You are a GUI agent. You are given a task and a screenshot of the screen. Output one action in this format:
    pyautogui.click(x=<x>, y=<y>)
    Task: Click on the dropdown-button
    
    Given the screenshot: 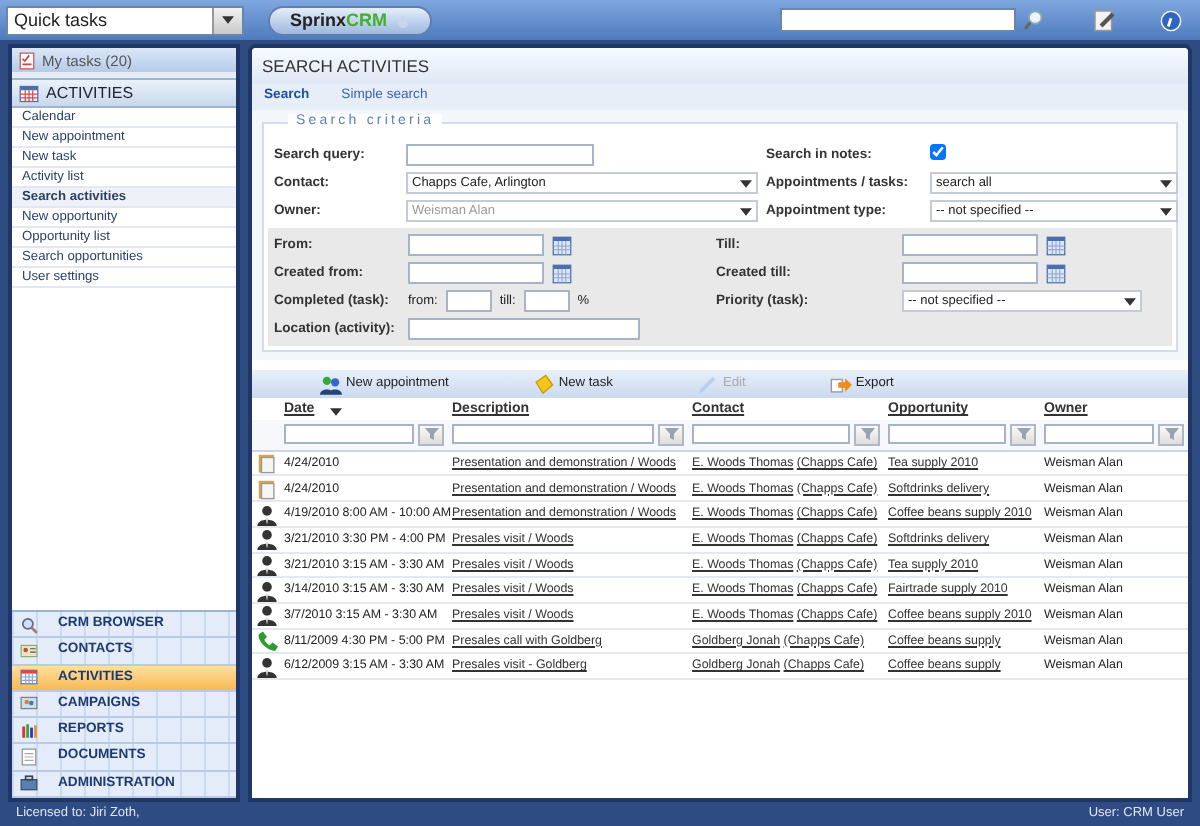 What is the action you would take?
    pyautogui.click(x=227, y=20)
    